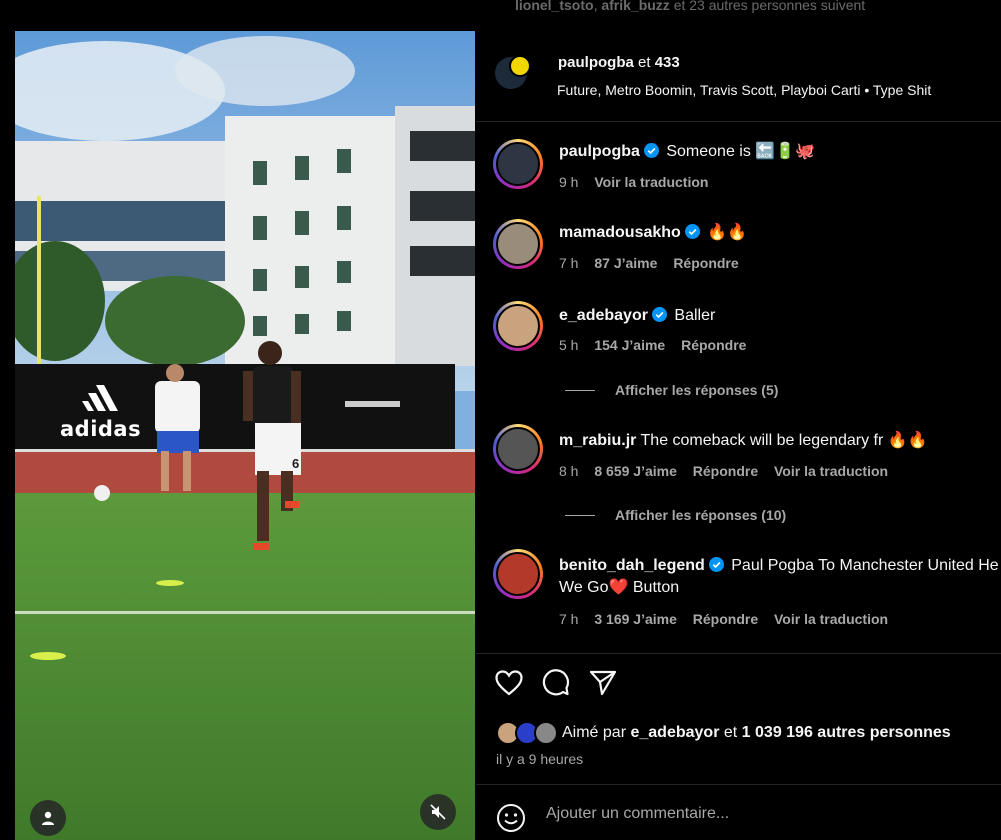  I want to click on like-button, so click(509, 683).